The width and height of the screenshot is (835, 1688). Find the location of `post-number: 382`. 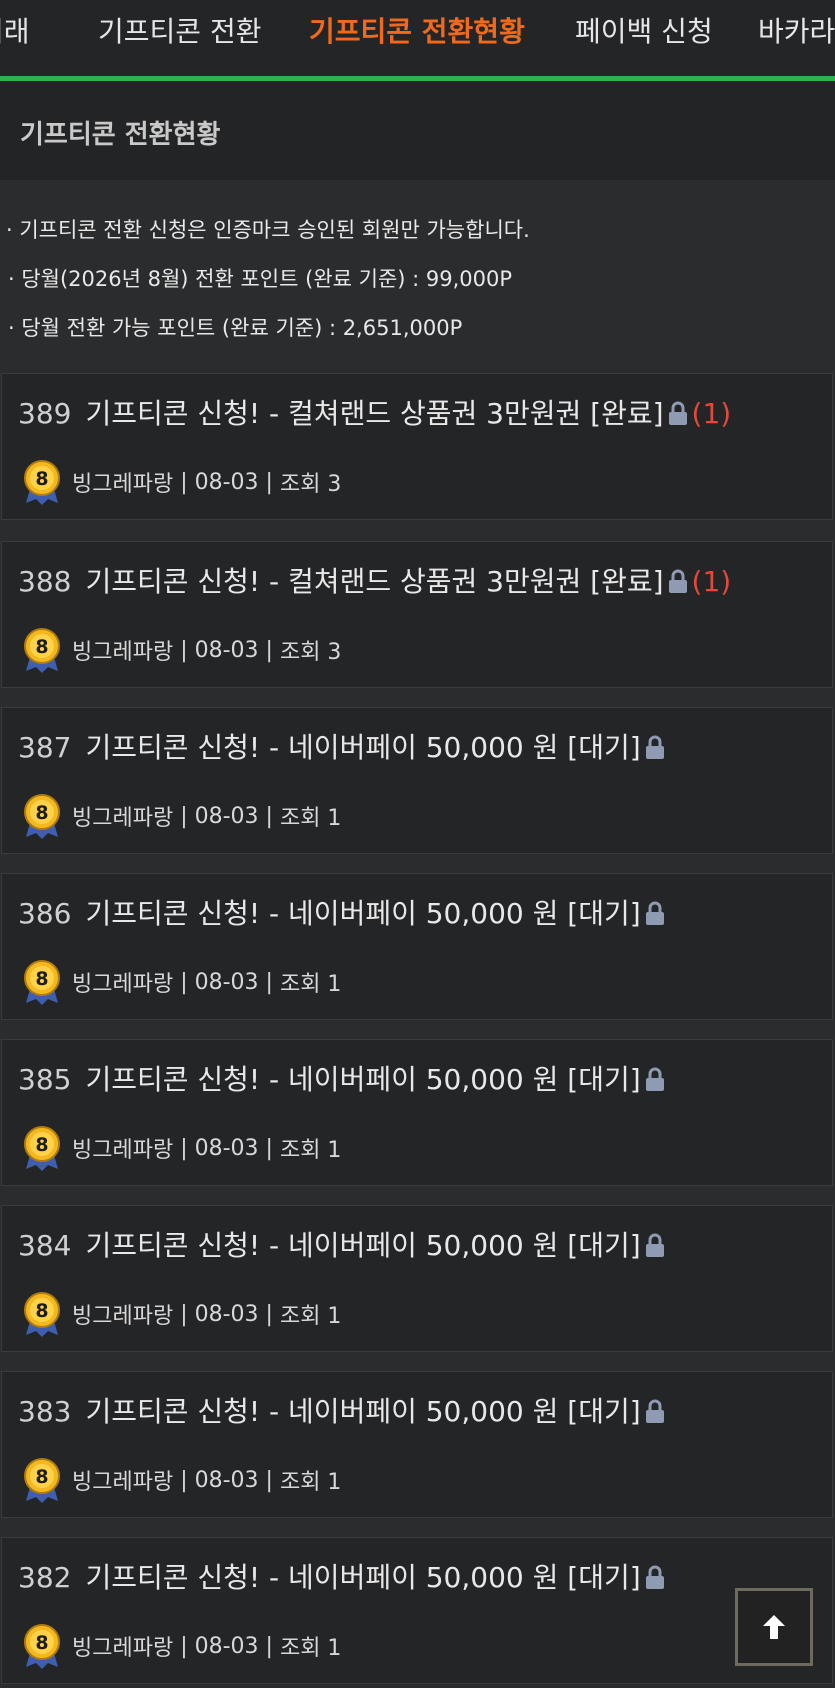

post-number: 382 is located at coordinates (45, 1577).